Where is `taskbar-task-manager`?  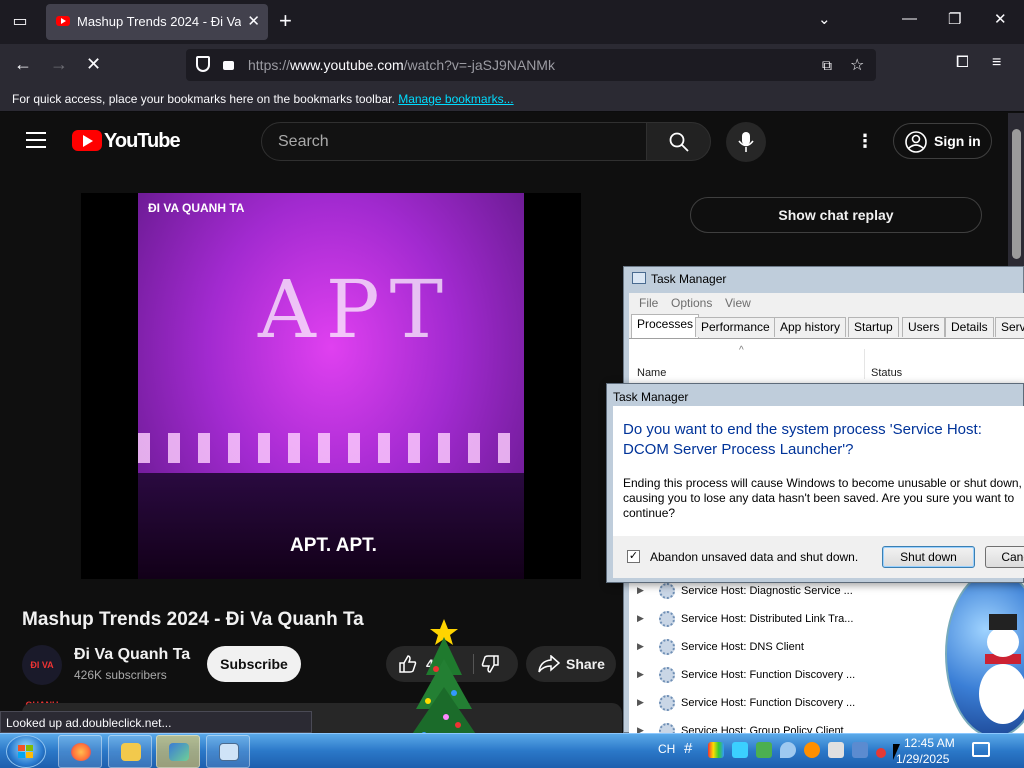 taskbar-task-manager is located at coordinates (228, 751).